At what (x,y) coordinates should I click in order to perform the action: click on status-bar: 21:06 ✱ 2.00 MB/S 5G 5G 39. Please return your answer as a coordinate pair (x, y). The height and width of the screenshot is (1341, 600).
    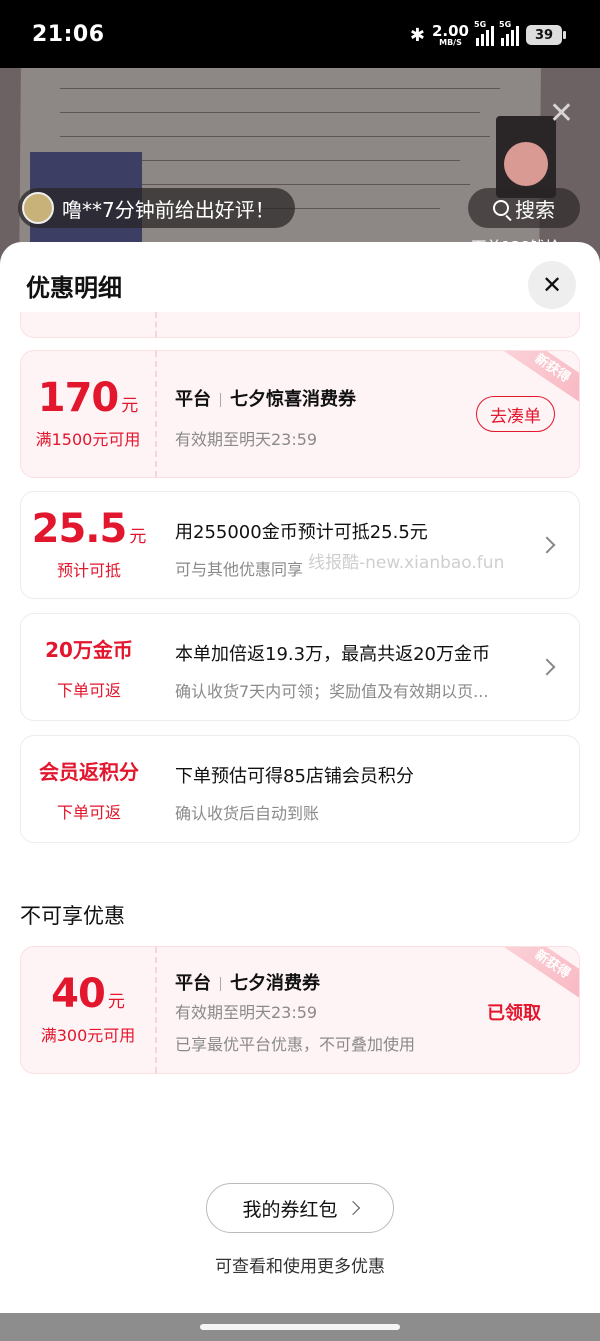
    Looking at the image, I should click on (300, 34).